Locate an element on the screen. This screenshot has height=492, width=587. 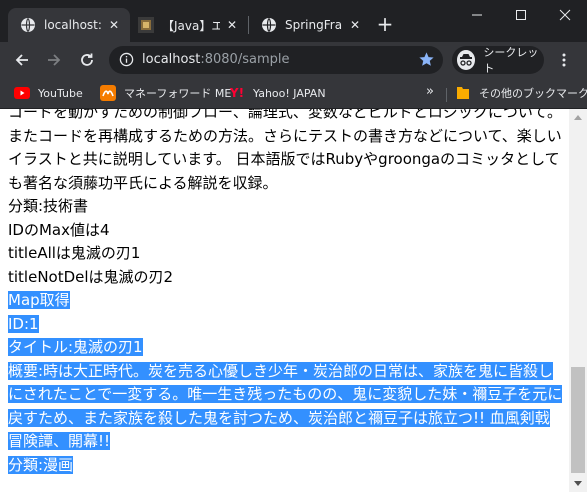
scroll-down-arrow-icon is located at coordinates (578, 483).